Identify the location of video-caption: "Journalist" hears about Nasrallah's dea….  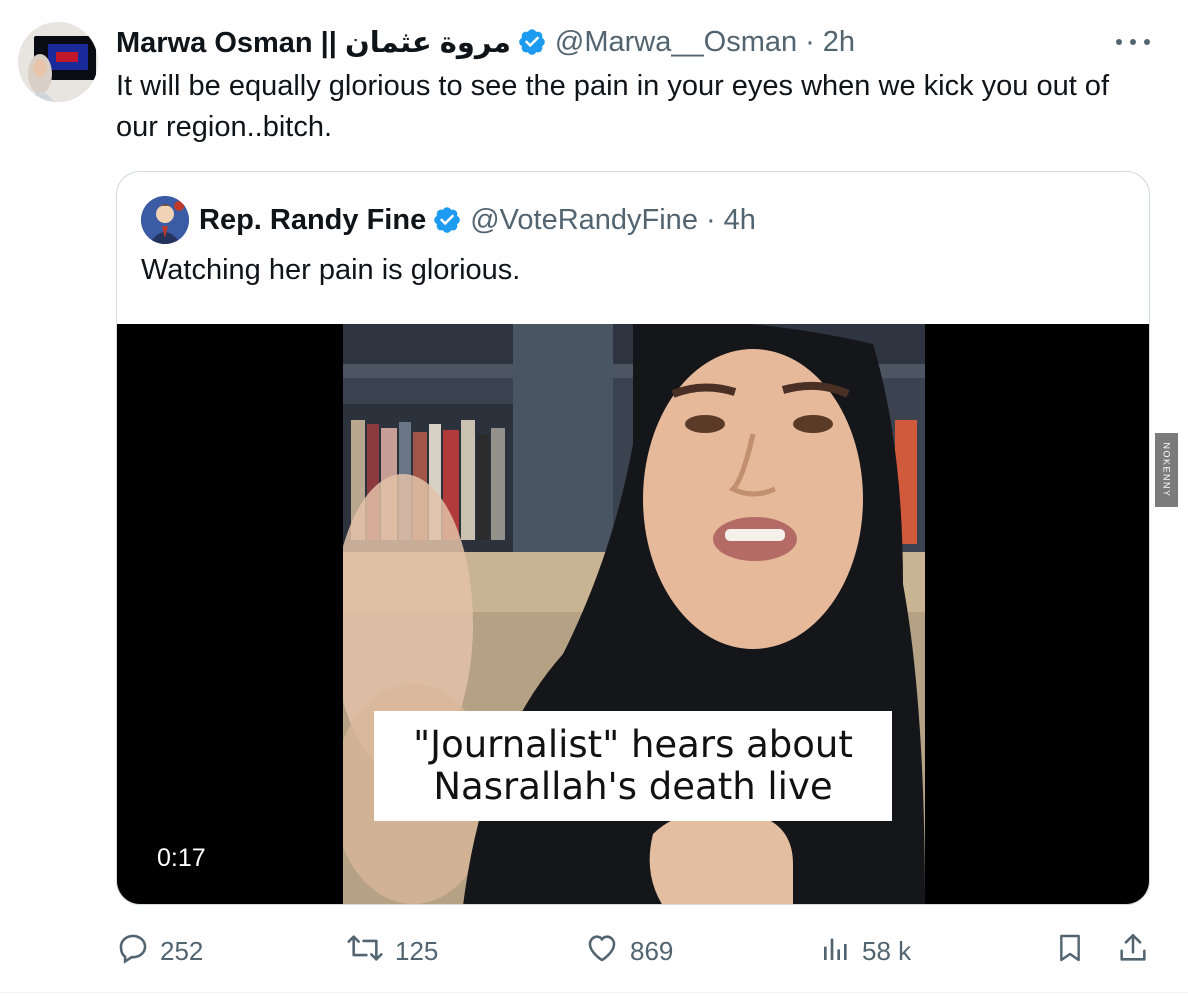
(633, 766).